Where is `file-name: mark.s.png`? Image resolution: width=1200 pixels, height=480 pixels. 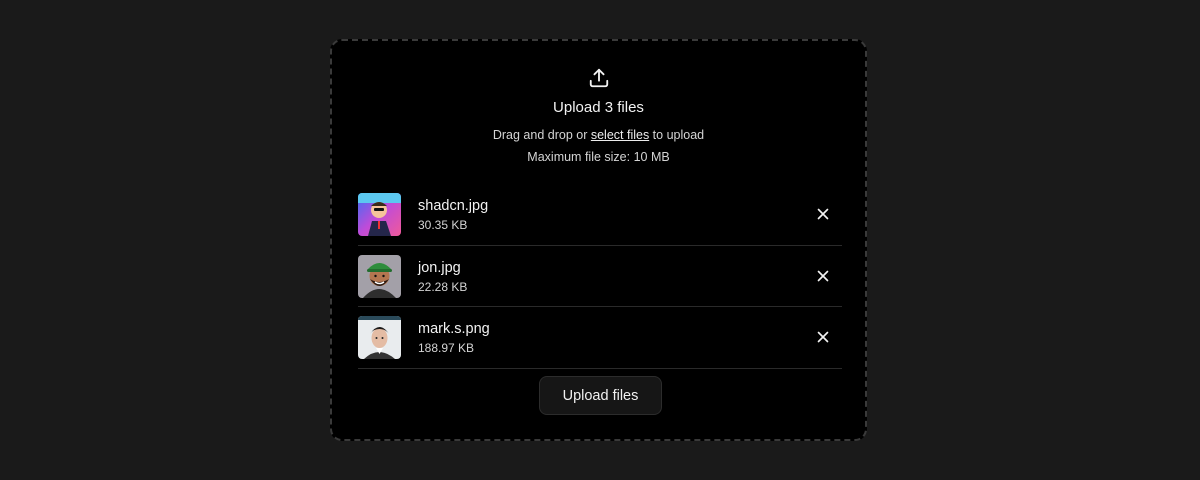
file-name: mark.s.png is located at coordinates (454, 329).